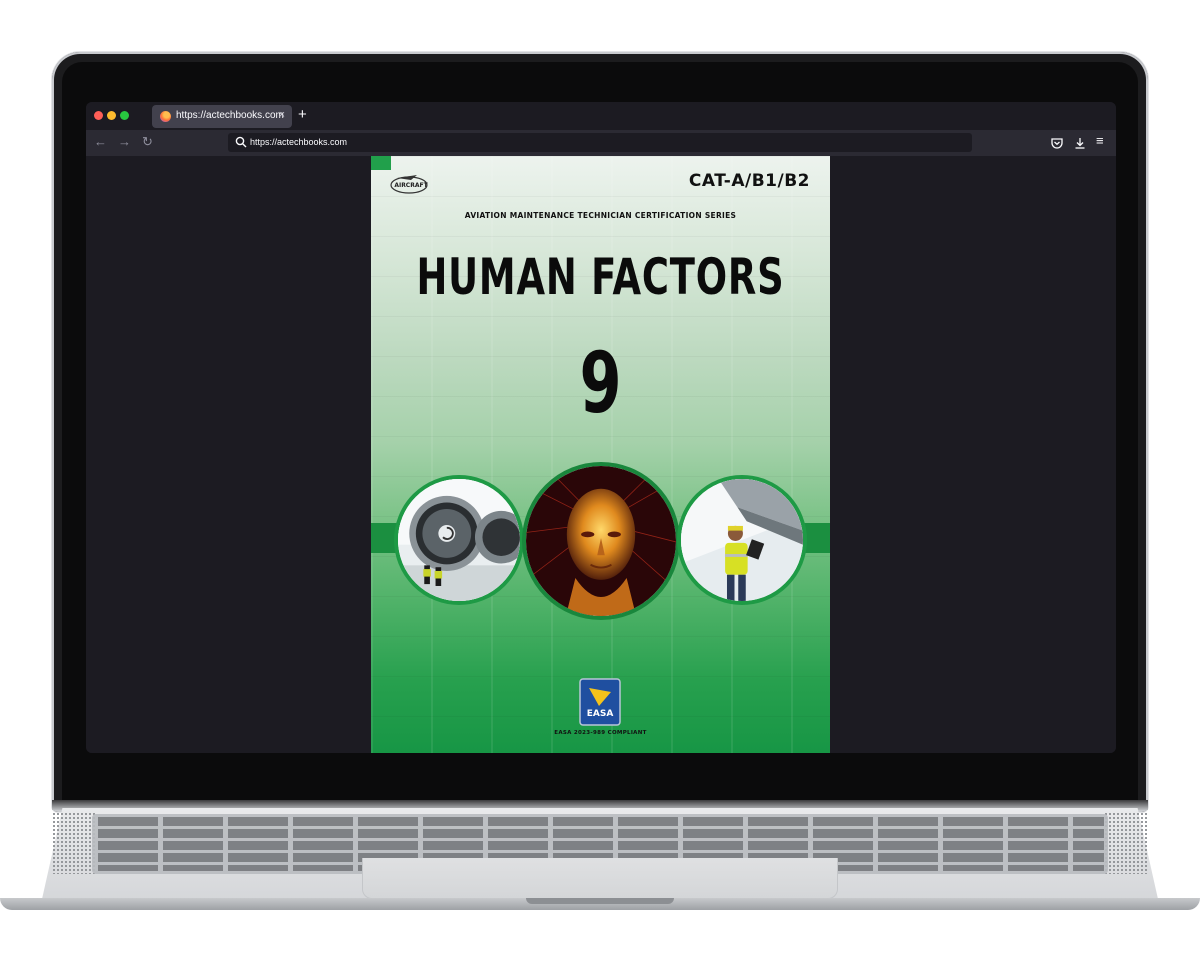 This screenshot has width=1200, height=960. I want to click on firefox-favicon-icon, so click(165, 116).